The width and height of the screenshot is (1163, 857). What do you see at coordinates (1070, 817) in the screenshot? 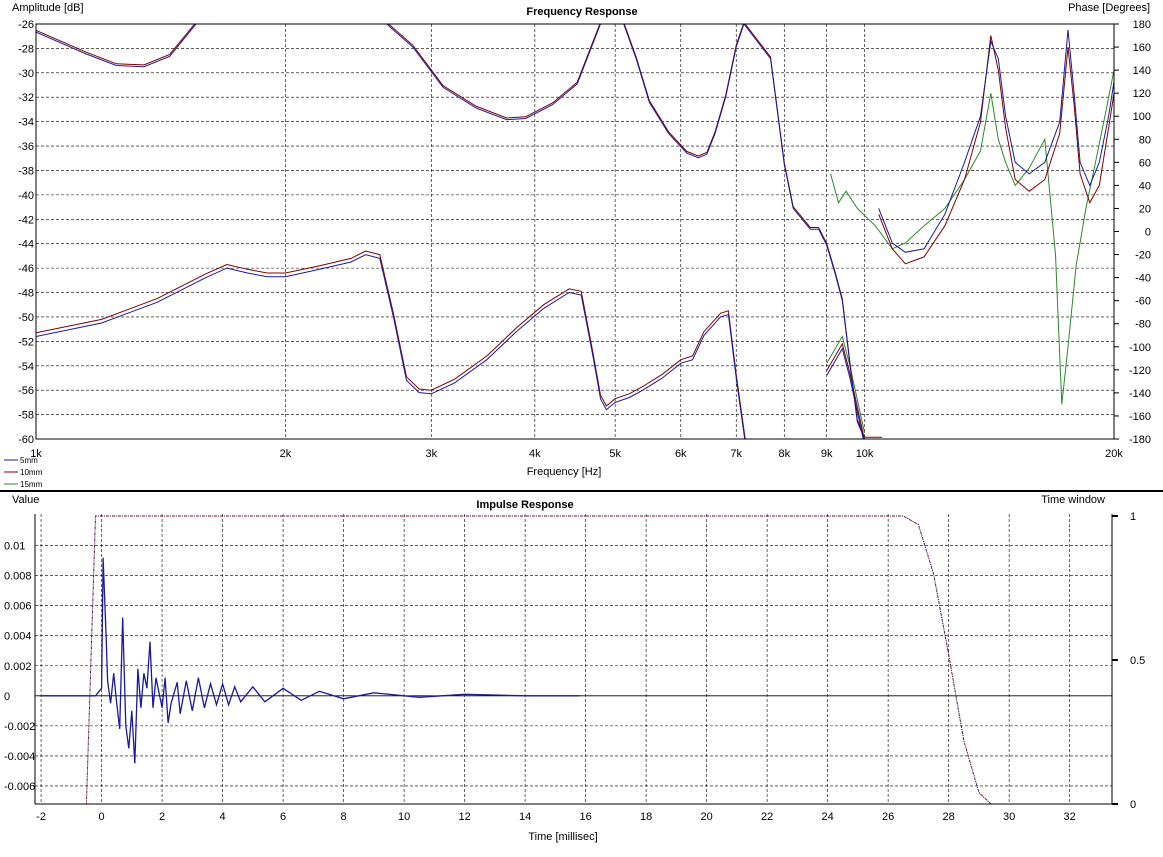
I see `ir-x-tick-label: 32` at bounding box center [1070, 817].